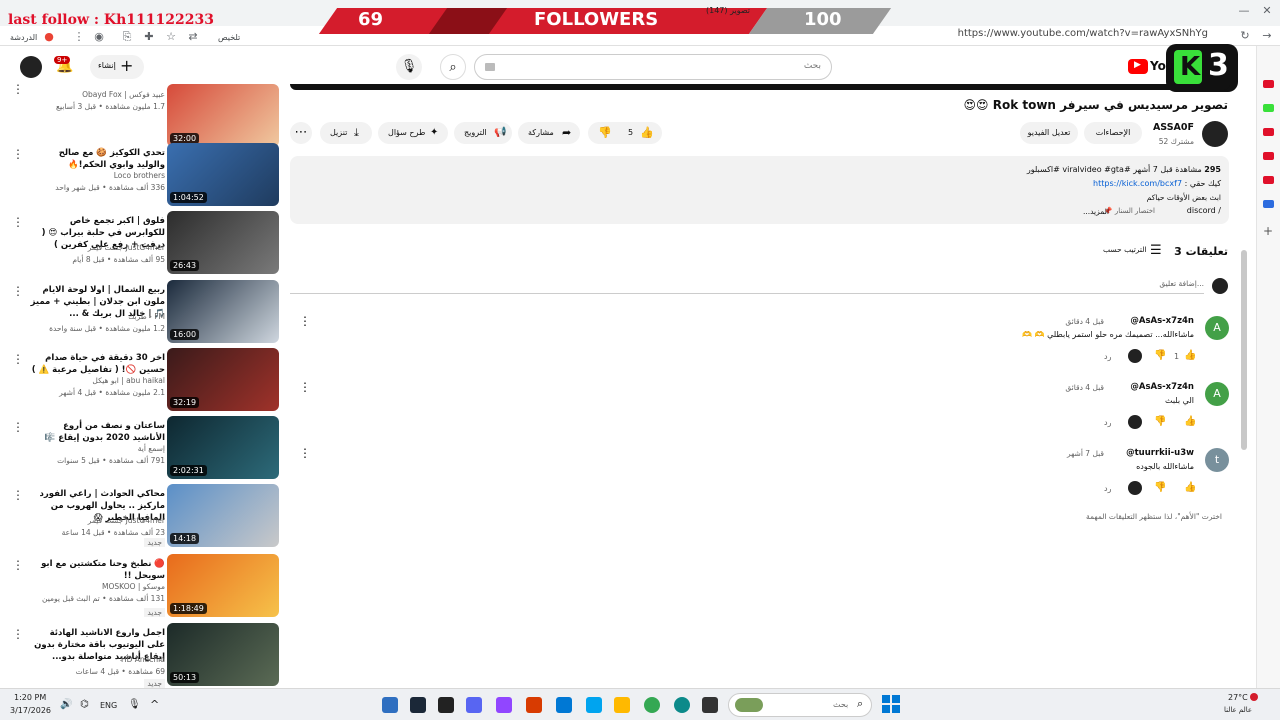 The height and width of the screenshot is (720, 1280). What do you see at coordinates (49, 37) in the screenshot?
I see `profile-icon: ●` at bounding box center [49, 37].